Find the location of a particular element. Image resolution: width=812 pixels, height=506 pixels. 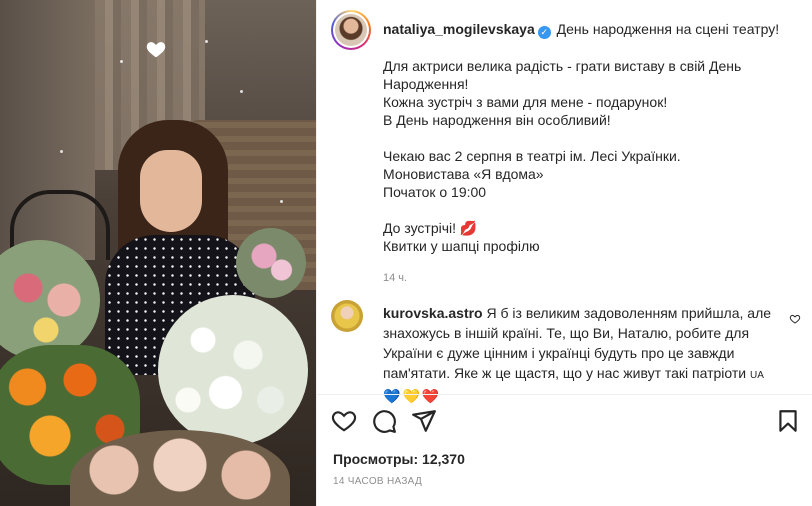

kiss-icon: 💋 is located at coordinates (468, 228).